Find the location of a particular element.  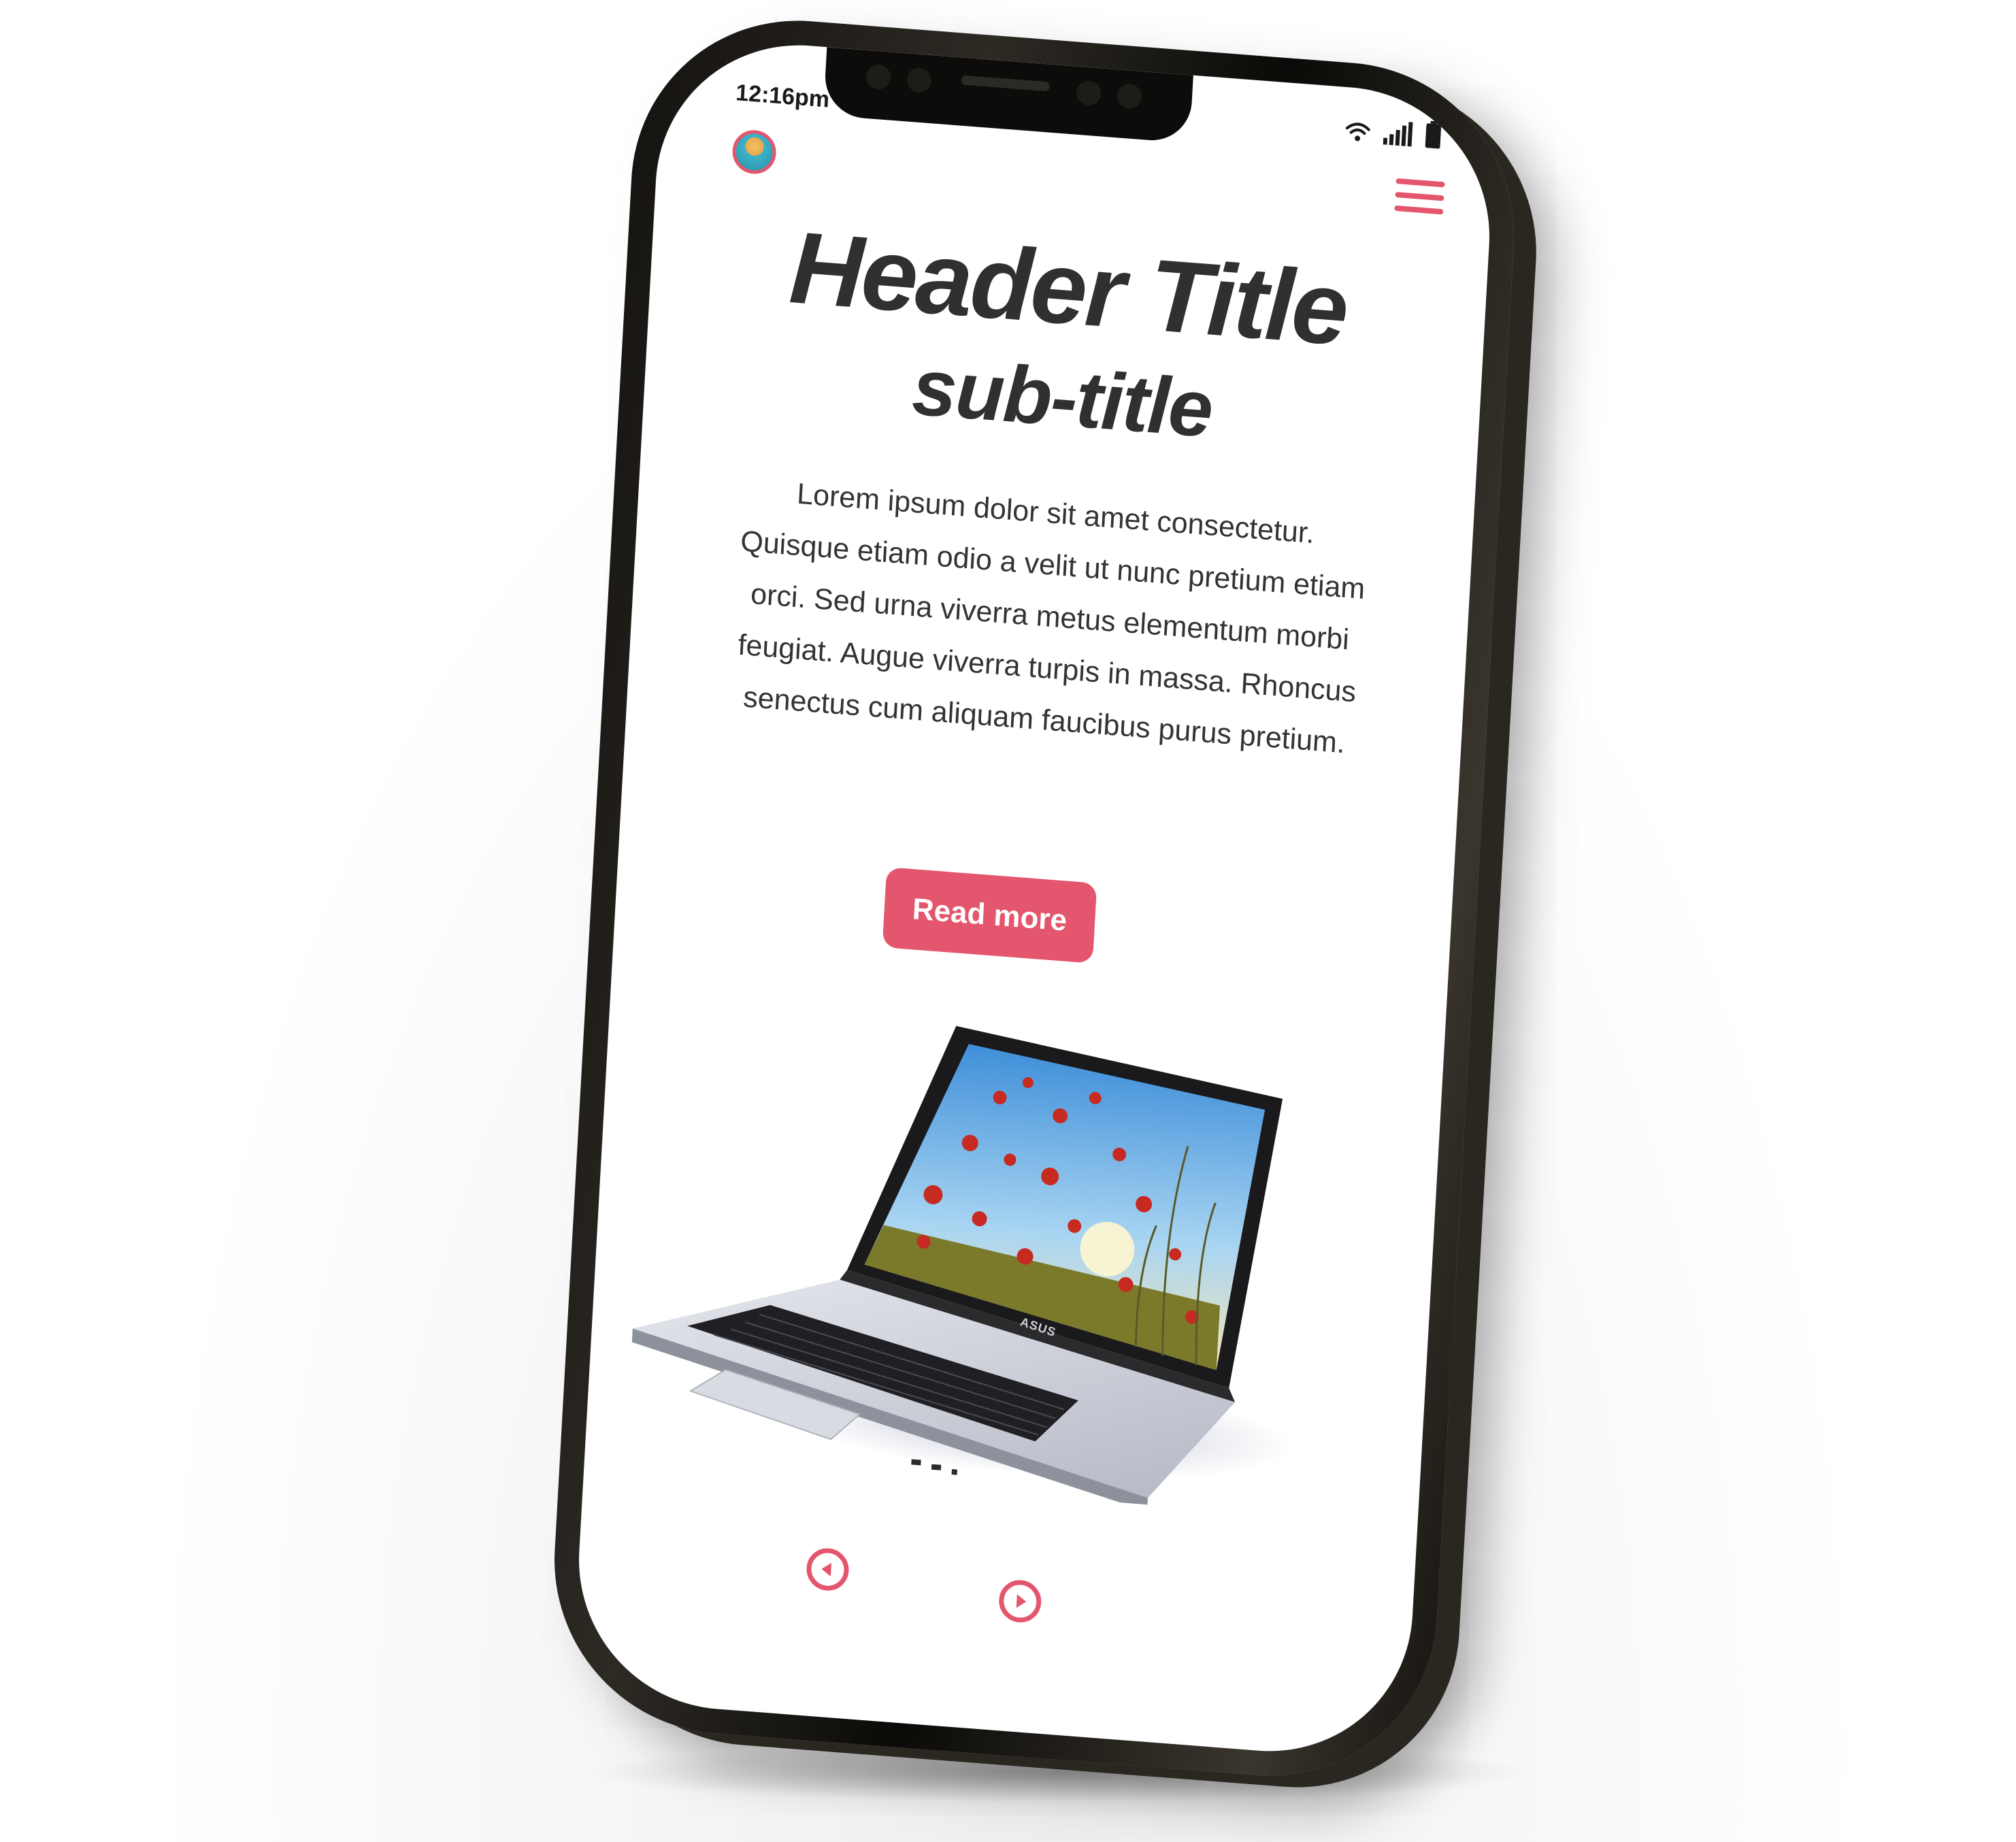

hamburger-menu-icon is located at coordinates (1419, 197).